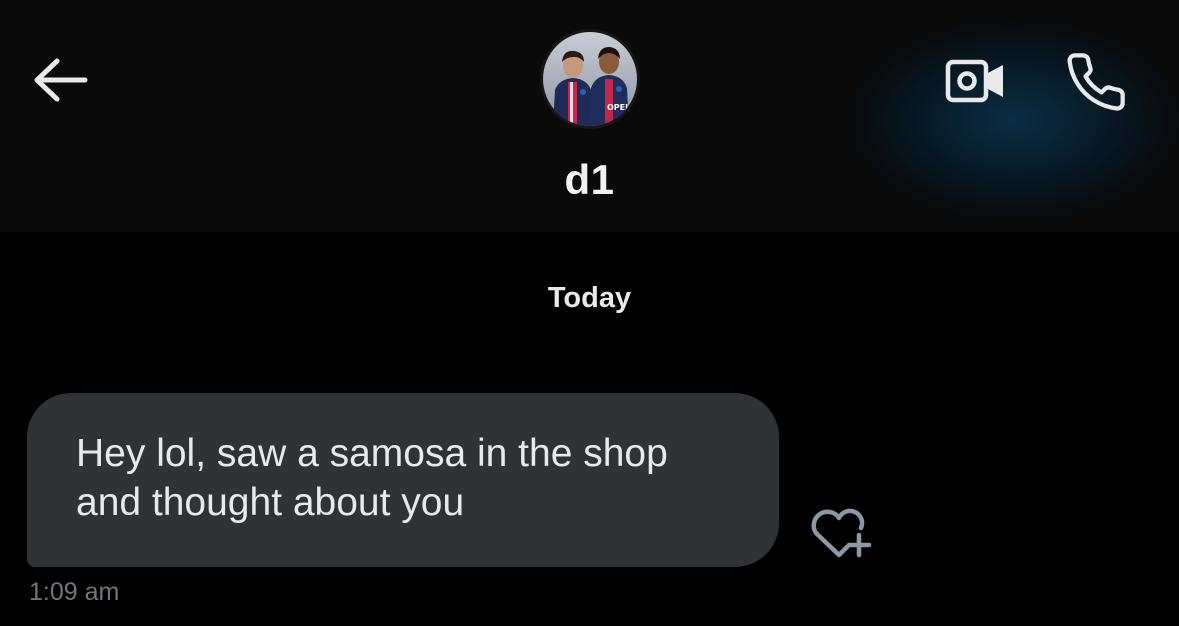 The width and height of the screenshot is (1179, 626). I want to click on back-button, so click(61, 80).